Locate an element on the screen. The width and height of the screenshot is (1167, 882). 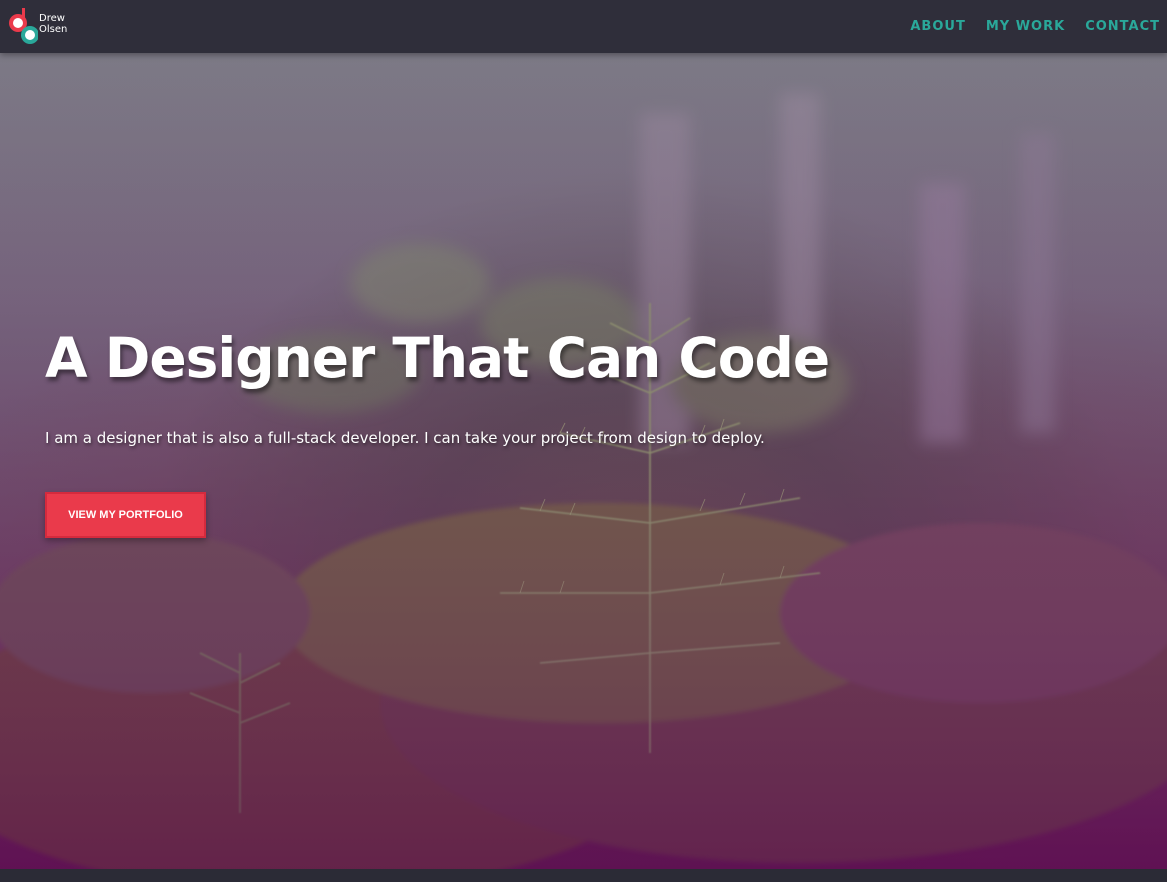
logo: Drew Olsen is located at coordinates (43, 26).